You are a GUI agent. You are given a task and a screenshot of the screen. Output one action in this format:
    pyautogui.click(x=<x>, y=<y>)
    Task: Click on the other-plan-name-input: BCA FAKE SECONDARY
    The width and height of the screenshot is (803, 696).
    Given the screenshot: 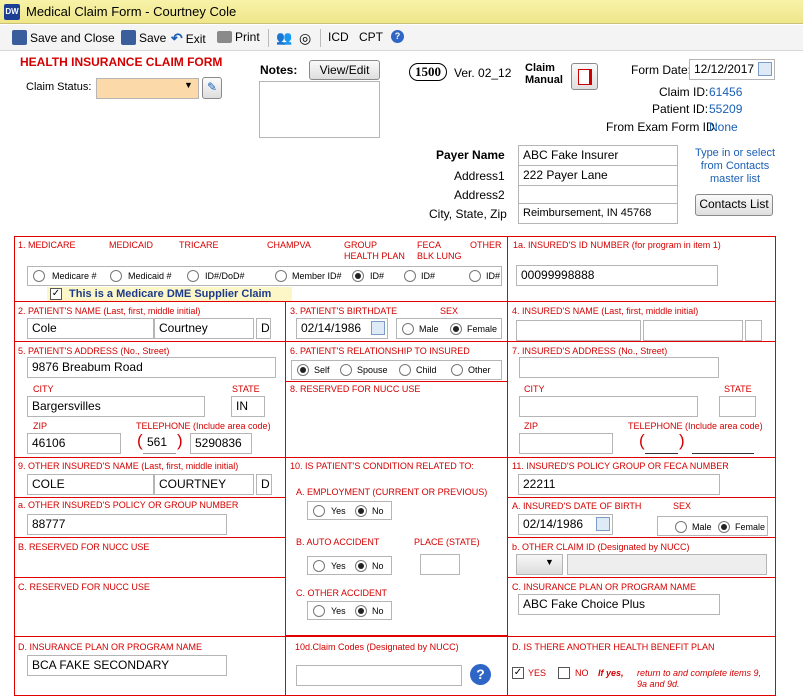 What is the action you would take?
    pyautogui.click(x=127, y=665)
    